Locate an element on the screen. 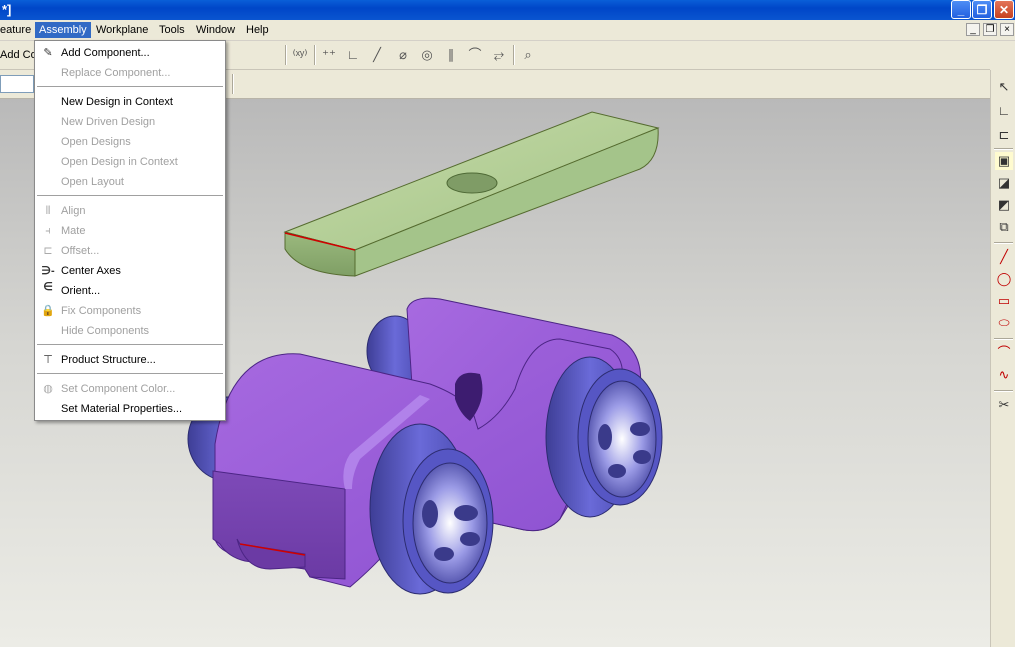 The height and width of the screenshot is (647, 1015). menu-feature: eature is located at coordinates (17, 30).